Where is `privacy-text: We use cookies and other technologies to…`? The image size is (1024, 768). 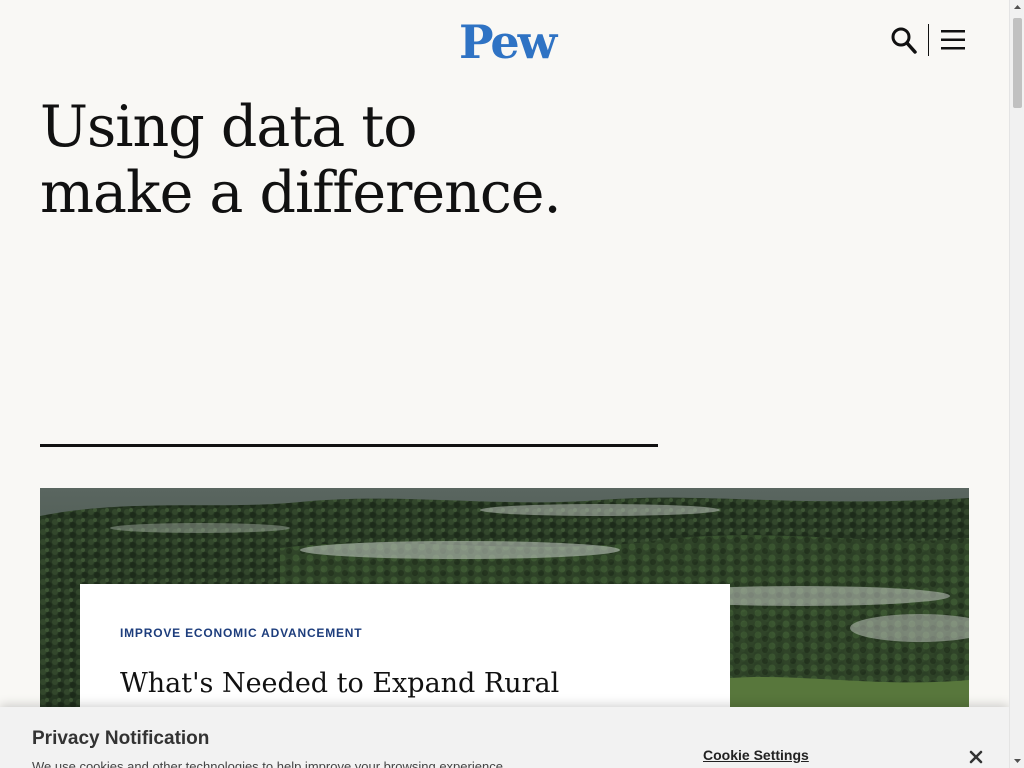 privacy-text: We use cookies and other technologies to… is located at coordinates (267, 763).